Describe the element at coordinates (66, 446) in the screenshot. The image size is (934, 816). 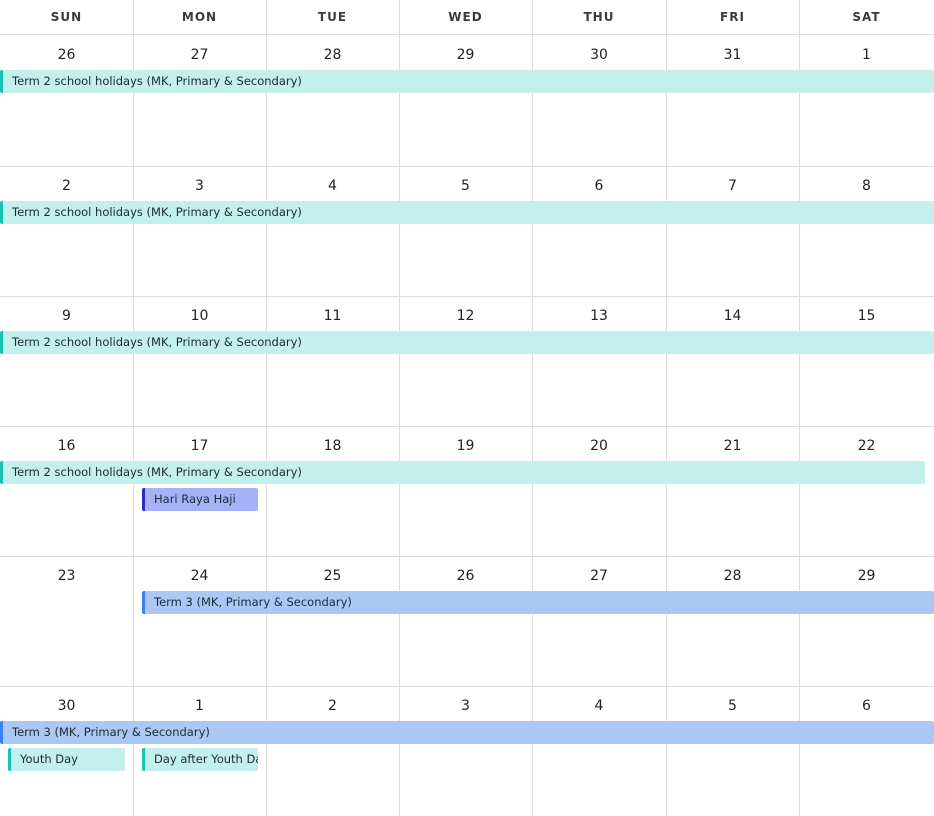
I see `day-number: 16` at that location.